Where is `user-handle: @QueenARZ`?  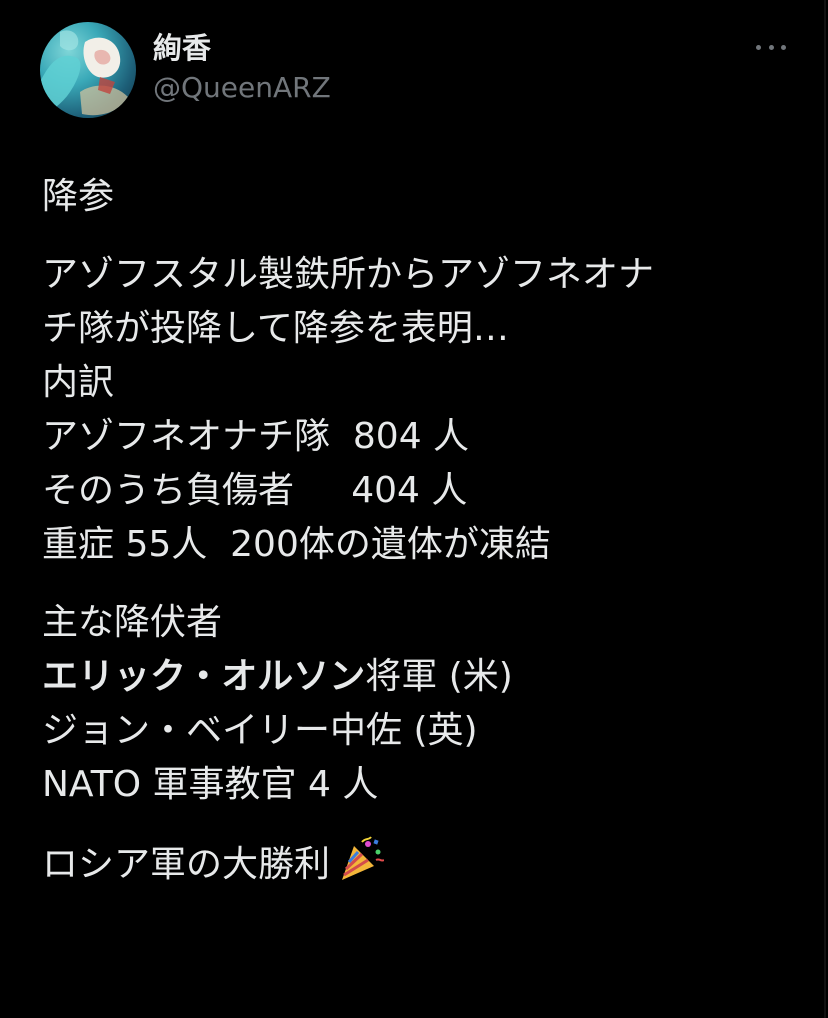
user-handle: @QueenARZ is located at coordinates (242, 88).